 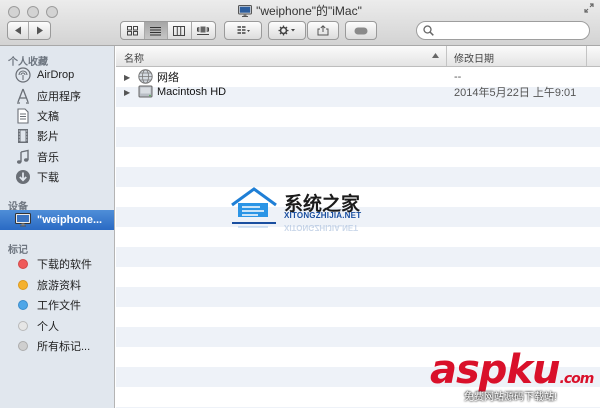 I want to click on airdrop-icon, so click(x=23, y=75).